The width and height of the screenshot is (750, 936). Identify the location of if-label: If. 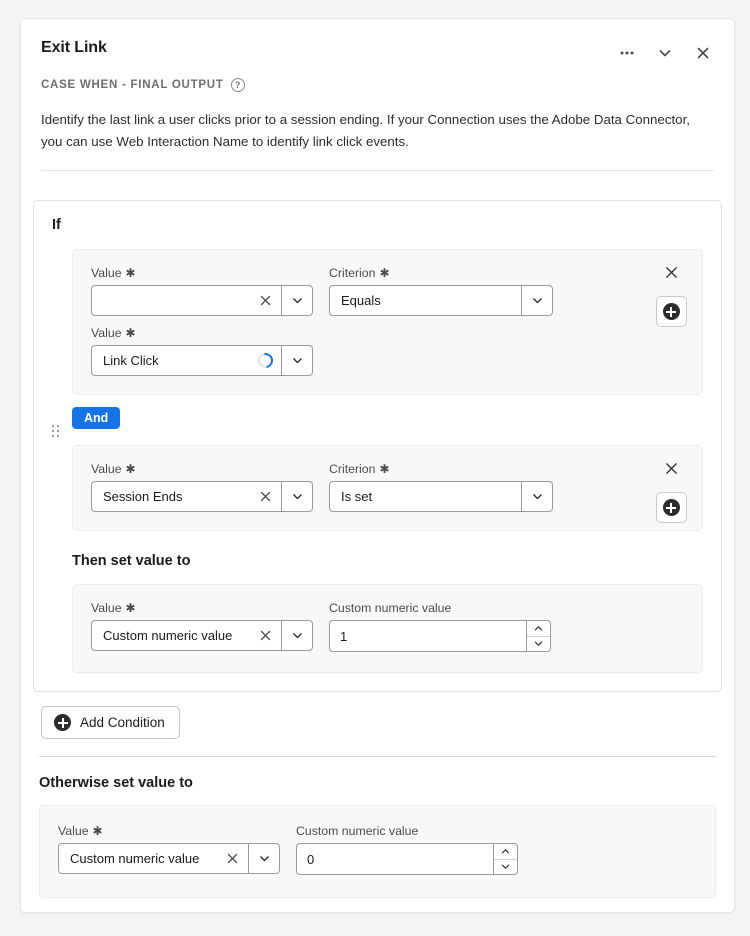
(56, 225).